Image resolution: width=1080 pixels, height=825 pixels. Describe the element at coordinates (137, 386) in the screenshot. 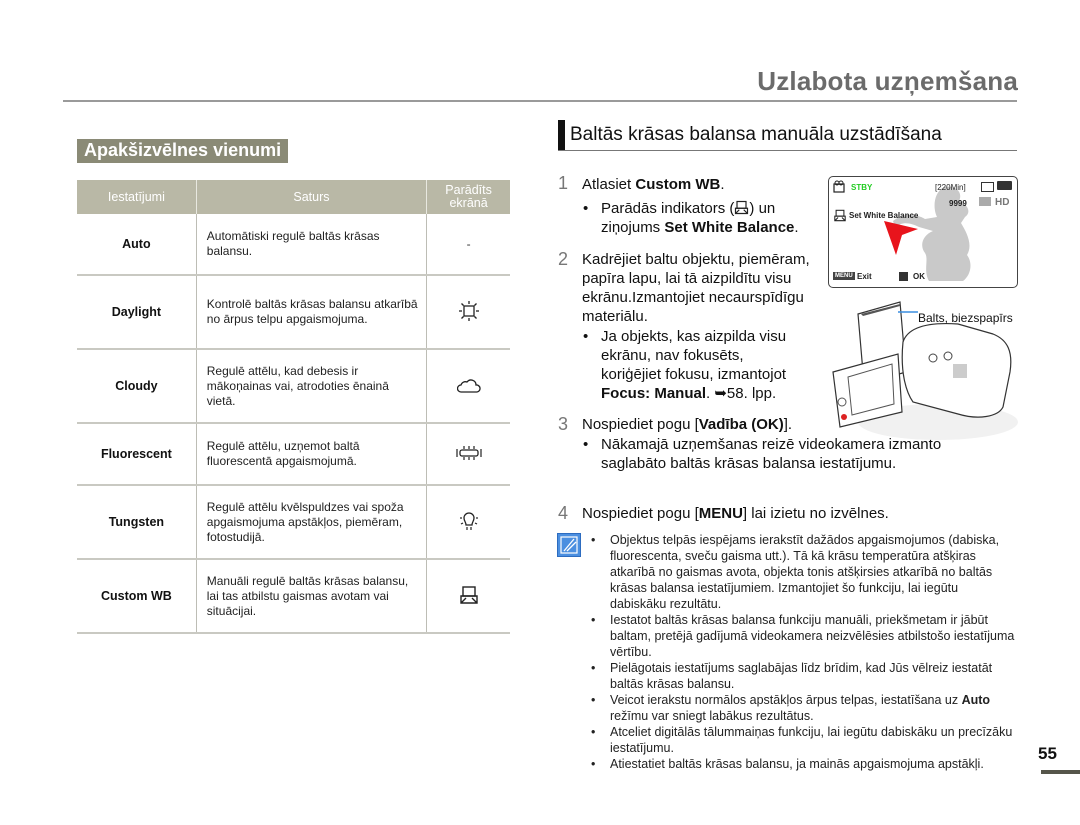

I see `setting-name: Cloudy` at that location.